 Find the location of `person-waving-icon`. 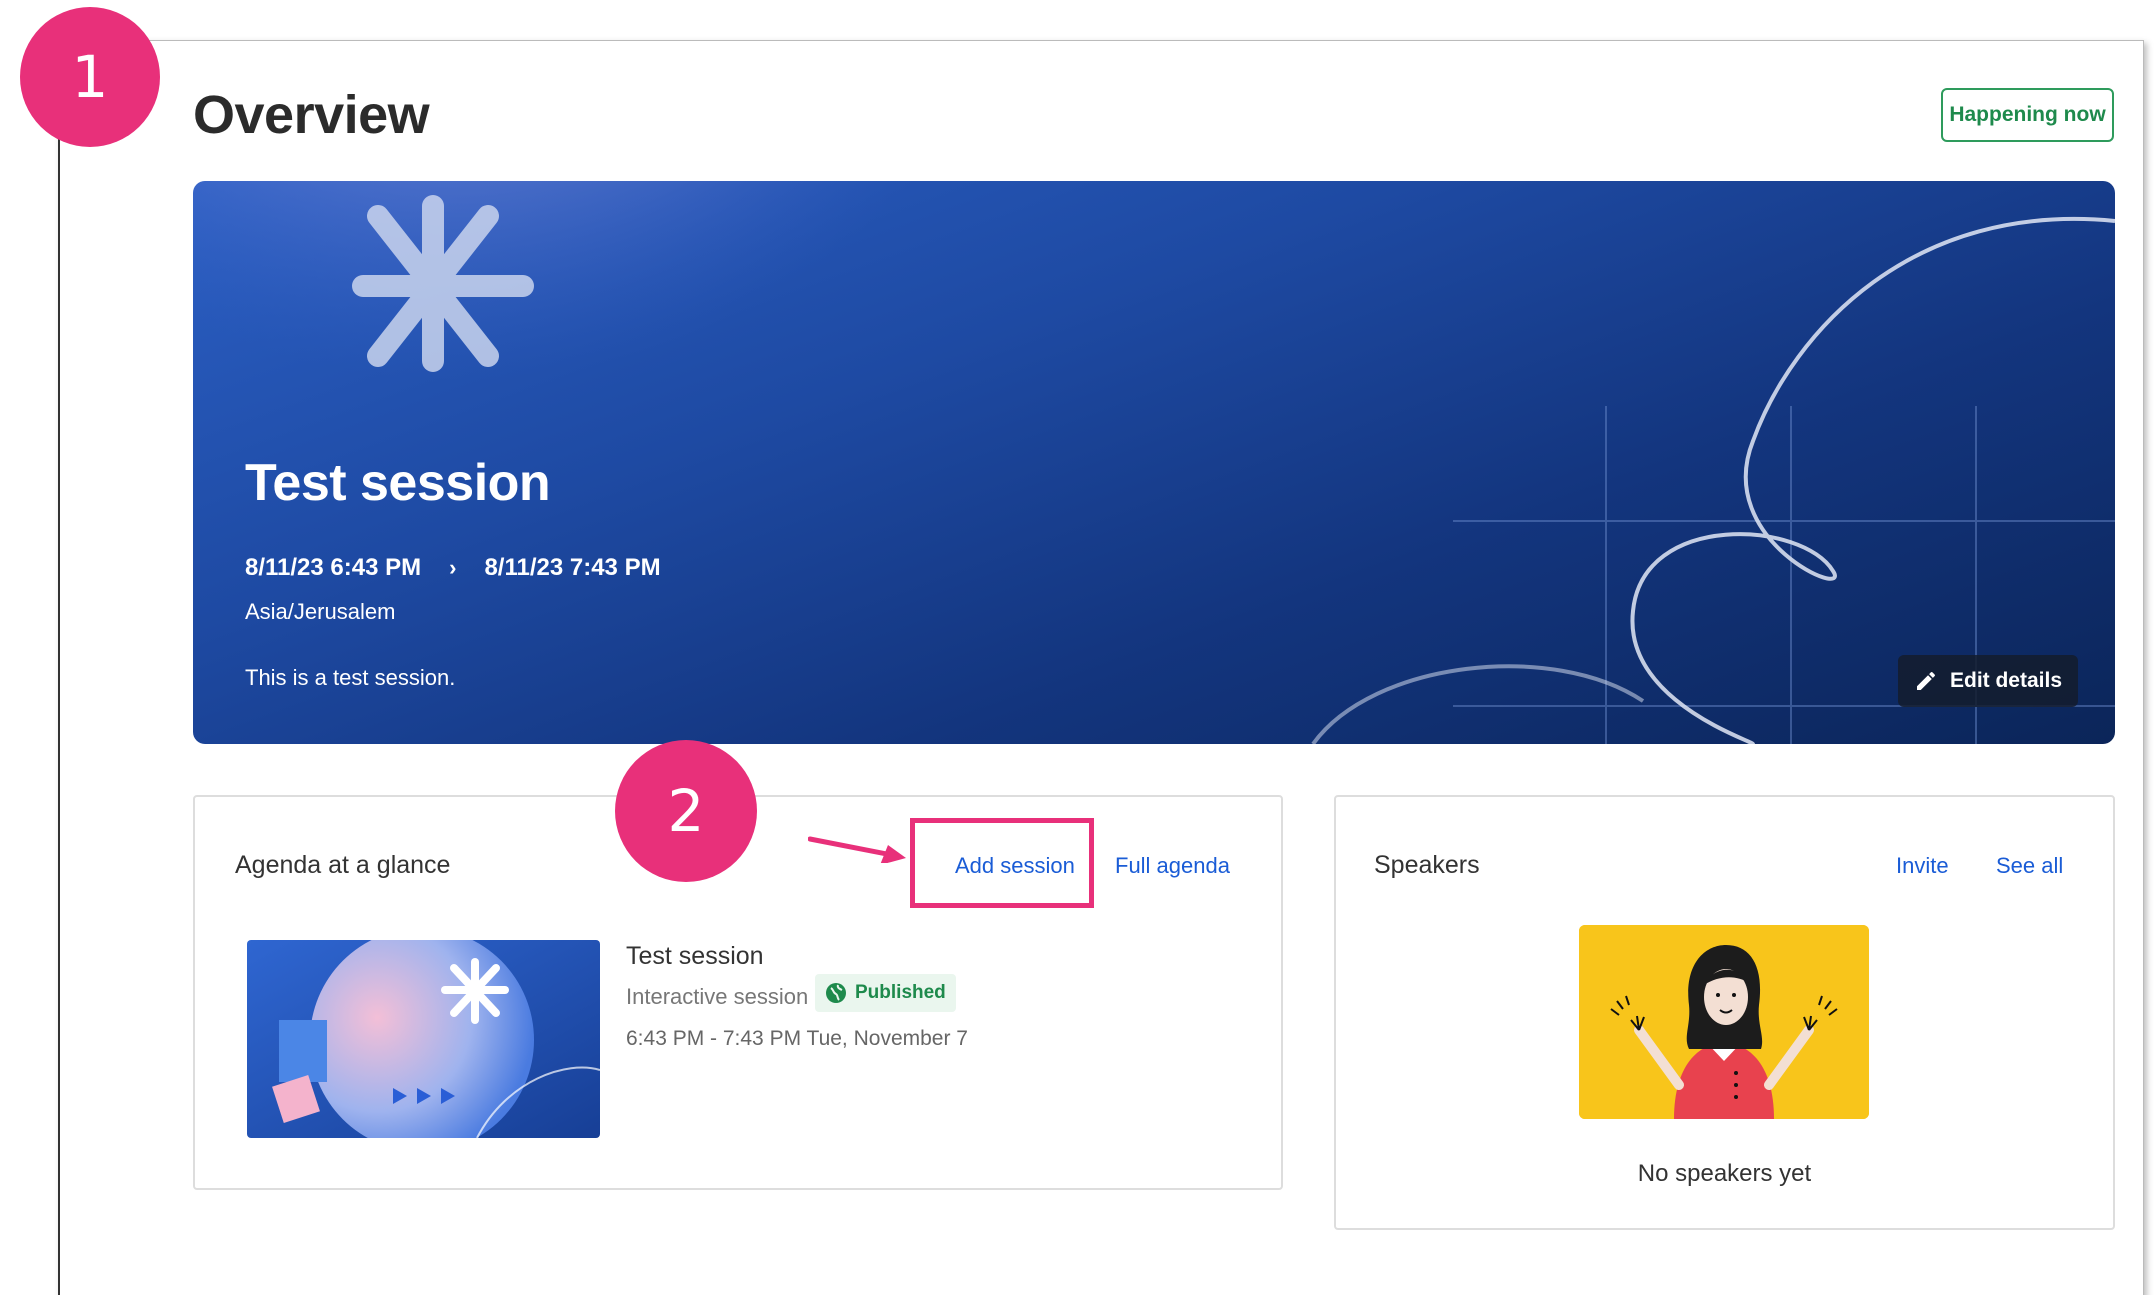

person-waving-icon is located at coordinates (1724, 1022).